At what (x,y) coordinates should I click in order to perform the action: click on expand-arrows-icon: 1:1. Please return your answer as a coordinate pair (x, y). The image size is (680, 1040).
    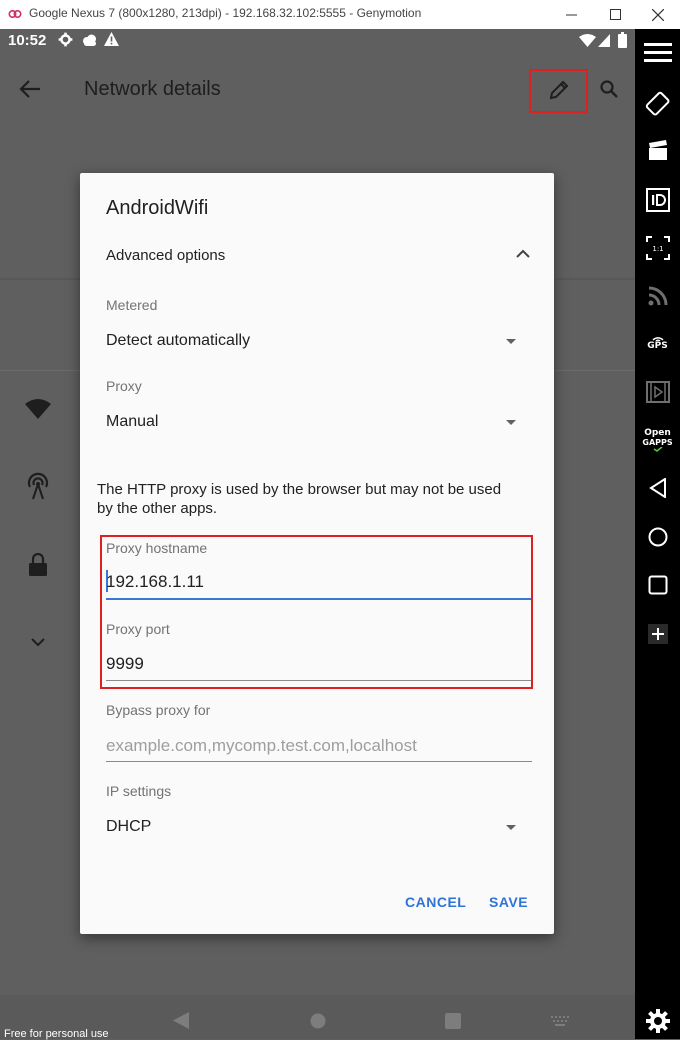
    Looking at the image, I should click on (657, 248).